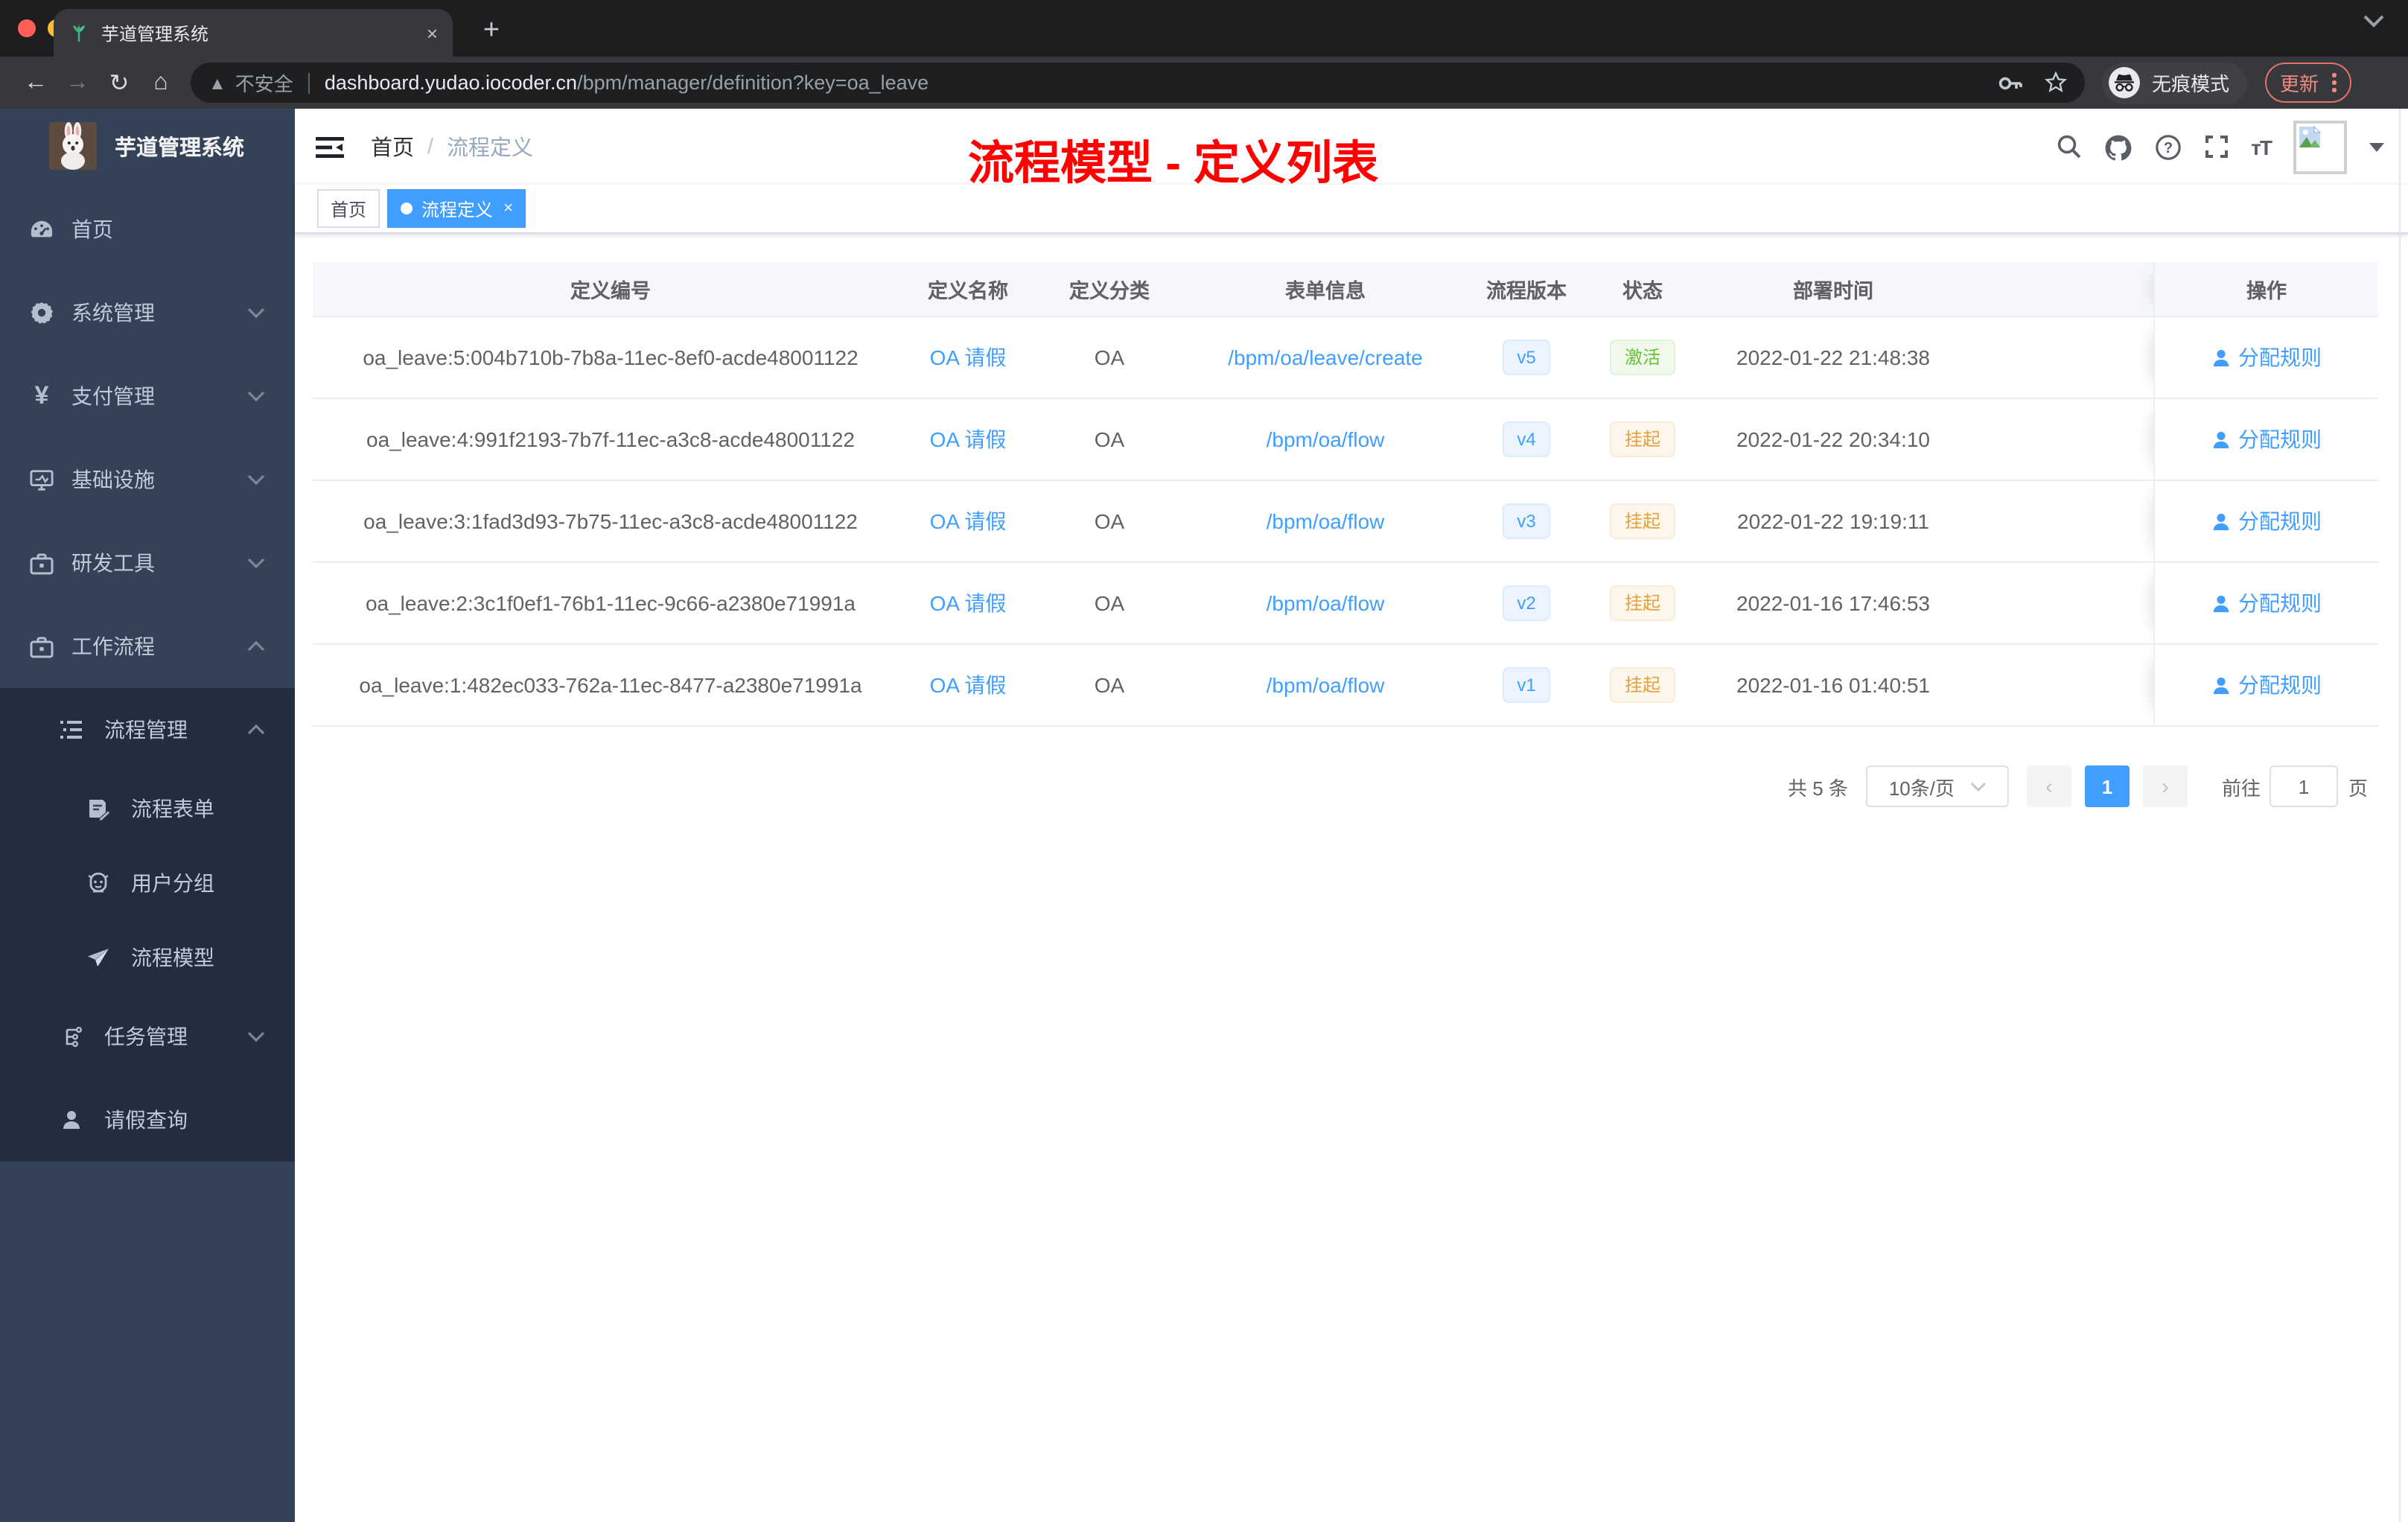 The image size is (2408, 1522). I want to click on sidebar-item-process-form: 流程表单, so click(147, 808).